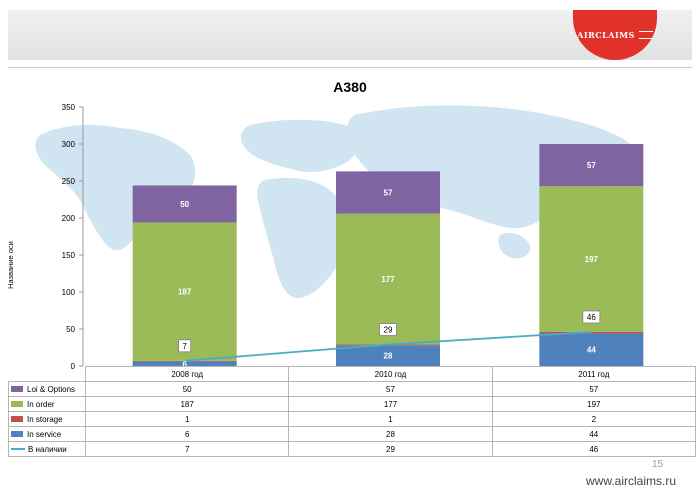 This screenshot has width=700, height=490. What do you see at coordinates (187, 389) in the screenshot?
I see `table-cell: 50` at bounding box center [187, 389].